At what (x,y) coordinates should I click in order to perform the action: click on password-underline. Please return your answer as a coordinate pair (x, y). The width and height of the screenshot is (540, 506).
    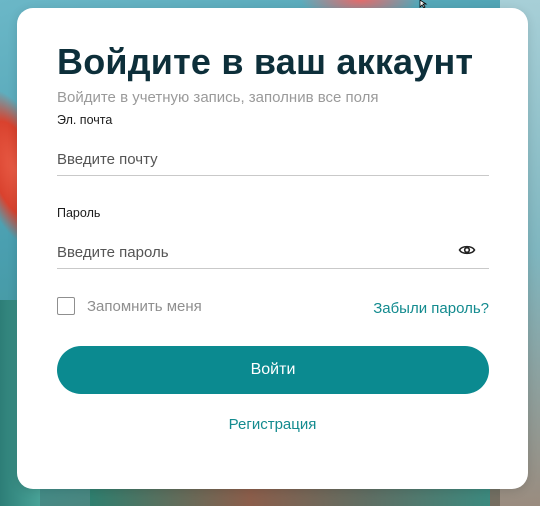
    Looking at the image, I should click on (273, 268).